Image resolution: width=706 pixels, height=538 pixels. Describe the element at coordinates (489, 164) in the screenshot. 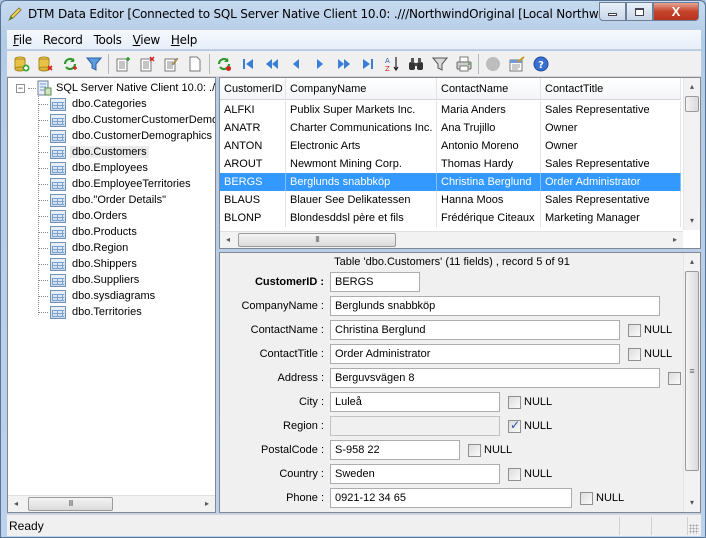

I see `table-cell: Thomas Hardy` at that location.